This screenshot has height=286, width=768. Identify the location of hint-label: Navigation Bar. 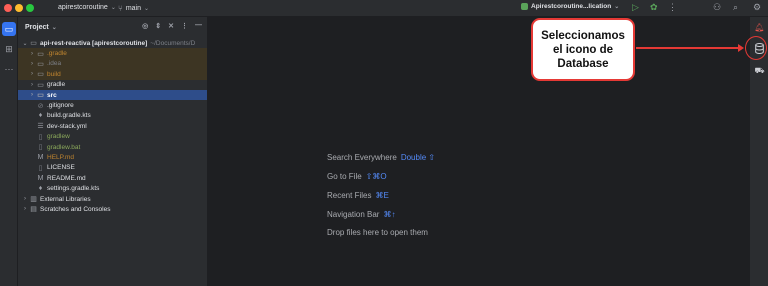
(353, 214).